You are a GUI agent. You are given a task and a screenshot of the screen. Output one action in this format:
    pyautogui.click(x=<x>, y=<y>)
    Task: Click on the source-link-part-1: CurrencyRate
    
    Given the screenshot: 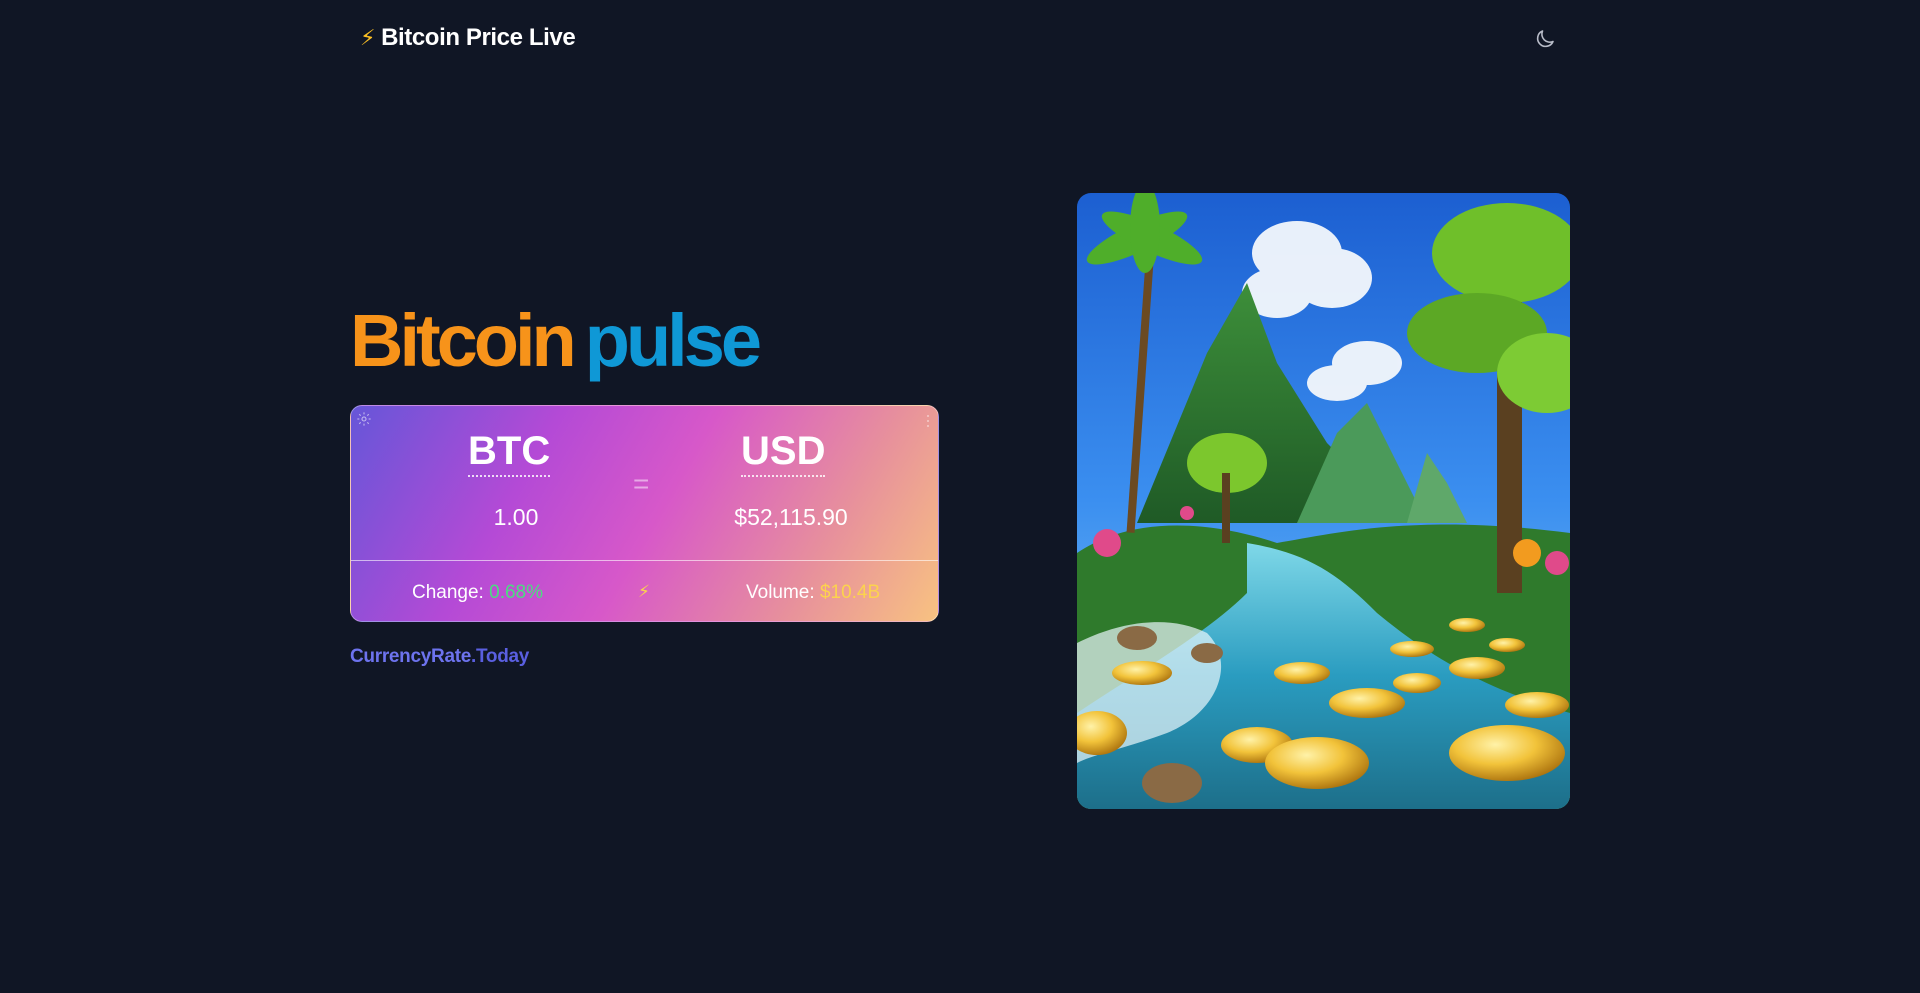 What is the action you would take?
    pyautogui.click(x=411, y=656)
    